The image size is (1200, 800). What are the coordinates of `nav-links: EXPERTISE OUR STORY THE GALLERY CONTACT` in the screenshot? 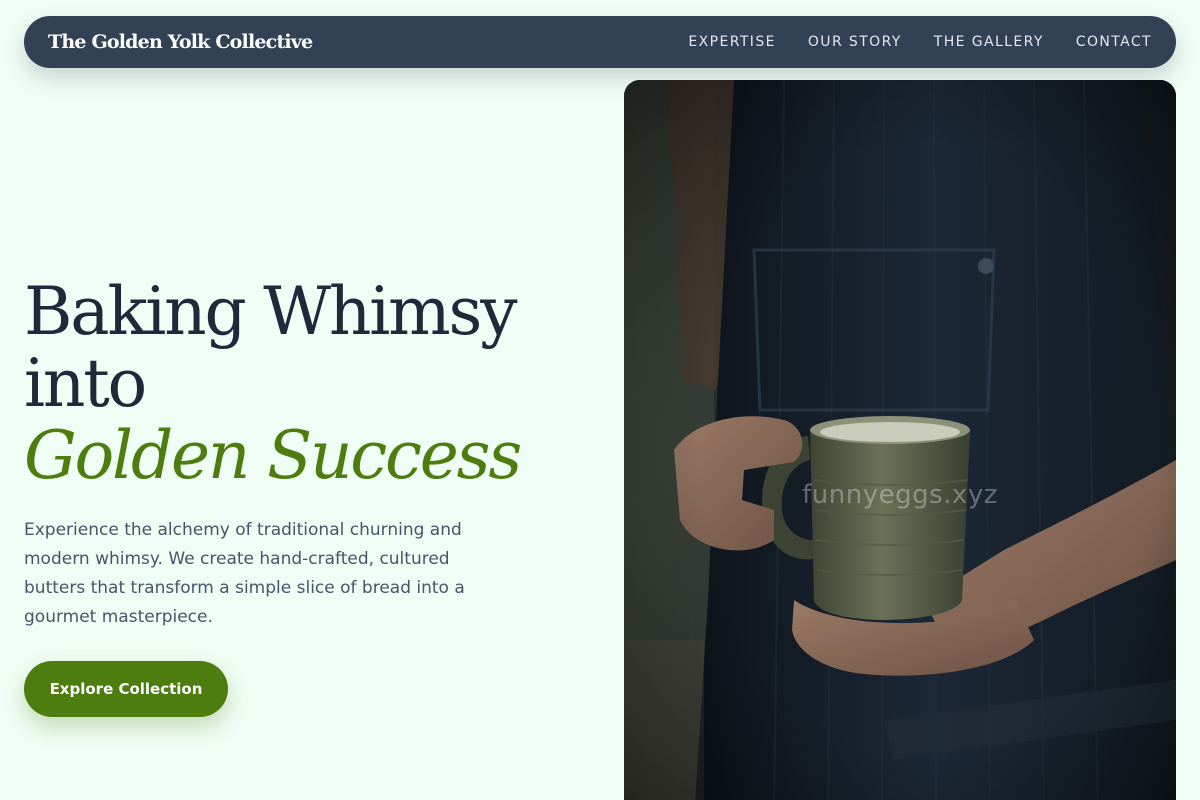 It's located at (920, 42).